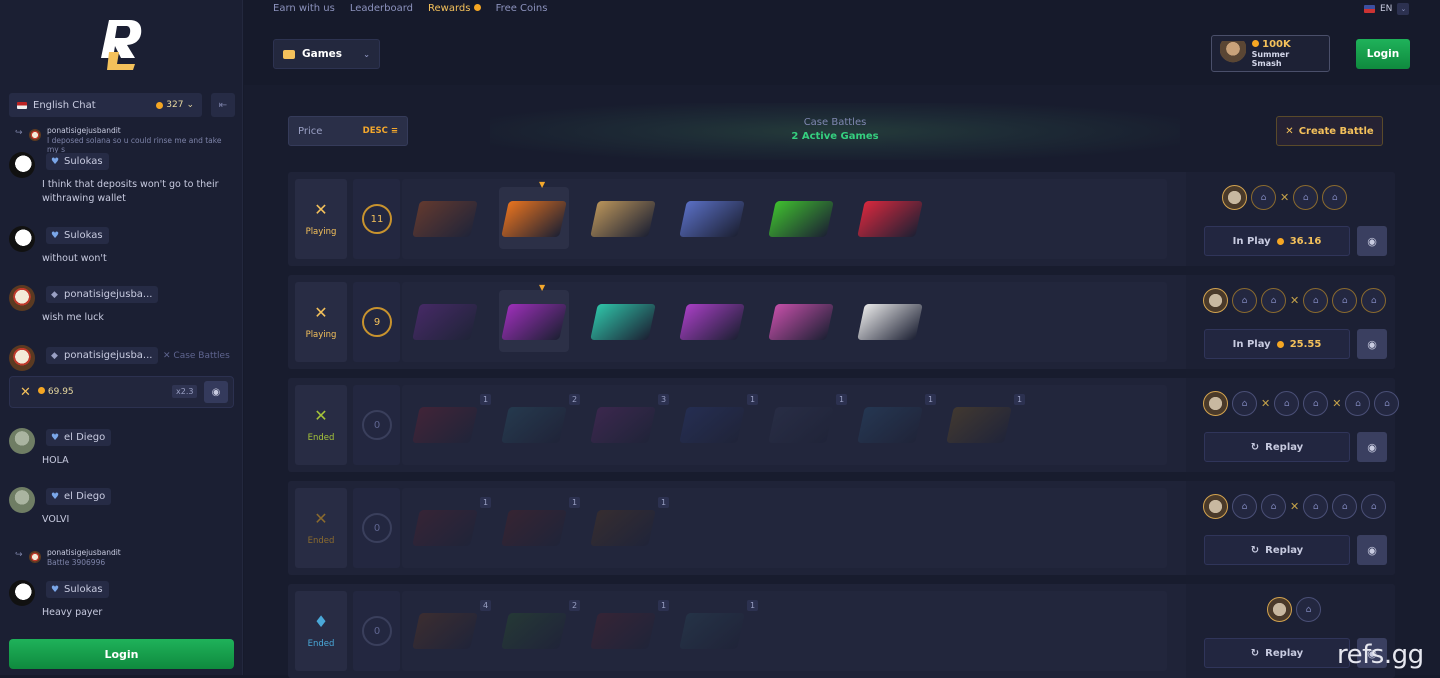 This screenshot has width=1440, height=678. What do you see at coordinates (121, 654) in the screenshot?
I see `chat-login-button: Login` at bounding box center [121, 654].